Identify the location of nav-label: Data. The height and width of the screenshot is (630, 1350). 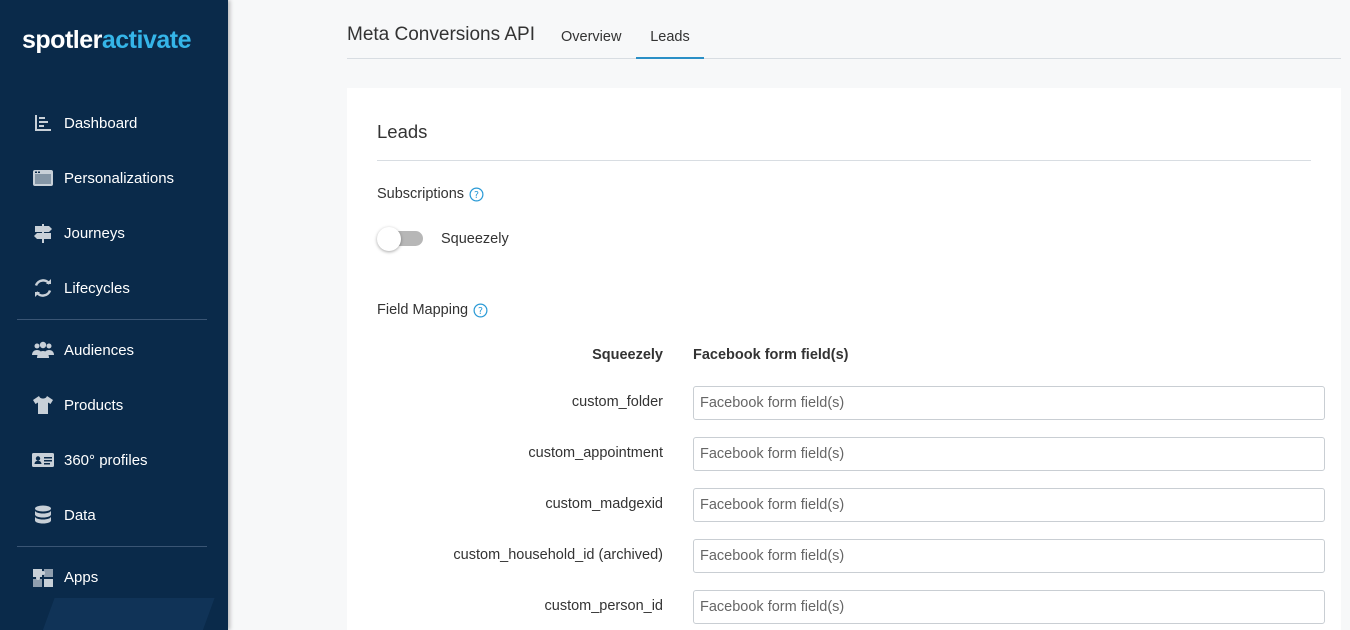
(80, 515).